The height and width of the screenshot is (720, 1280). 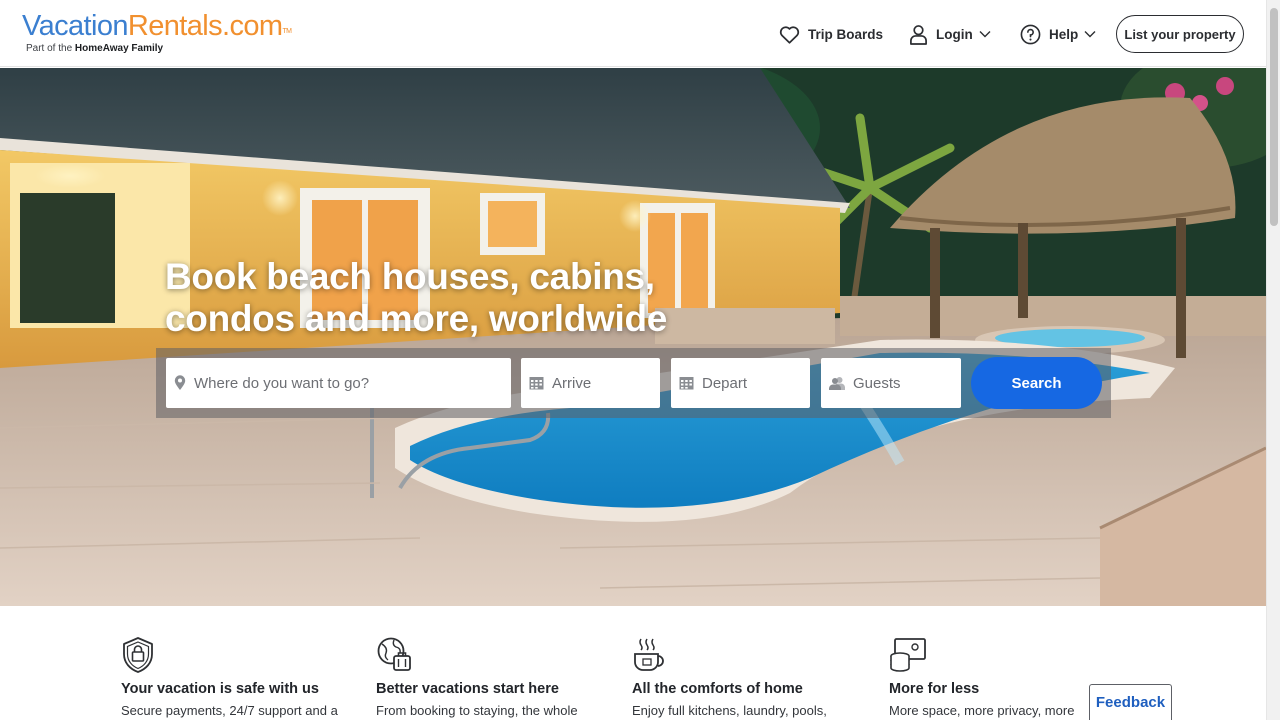 What do you see at coordinates (287, 31) in the screenshot?
I see `trademark-mark: TM` at bounding box center [287, 31].